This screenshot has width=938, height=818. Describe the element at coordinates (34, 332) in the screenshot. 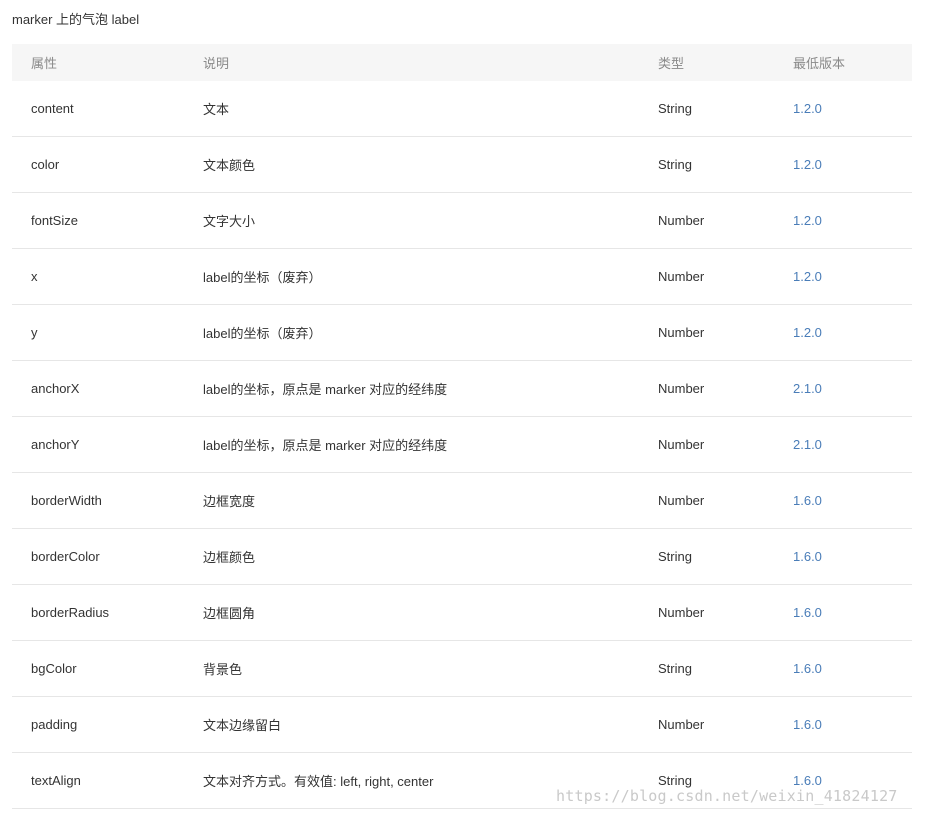

I see `cell-property: y` at that location.